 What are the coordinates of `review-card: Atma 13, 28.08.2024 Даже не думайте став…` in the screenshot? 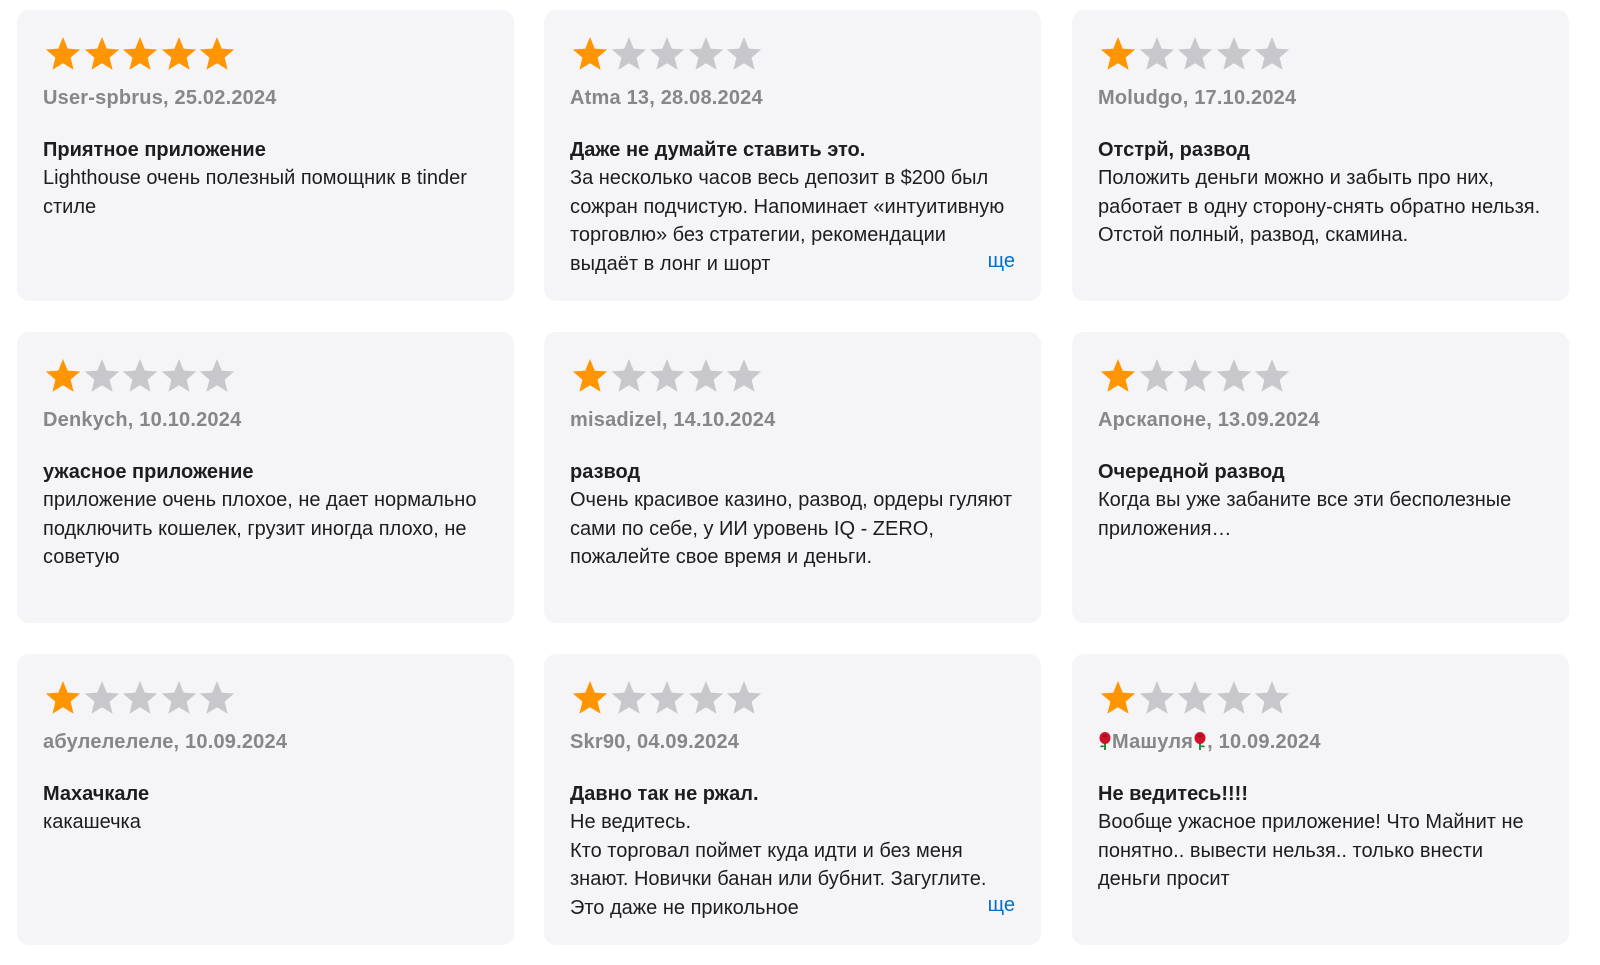 It's located at (792, 155).